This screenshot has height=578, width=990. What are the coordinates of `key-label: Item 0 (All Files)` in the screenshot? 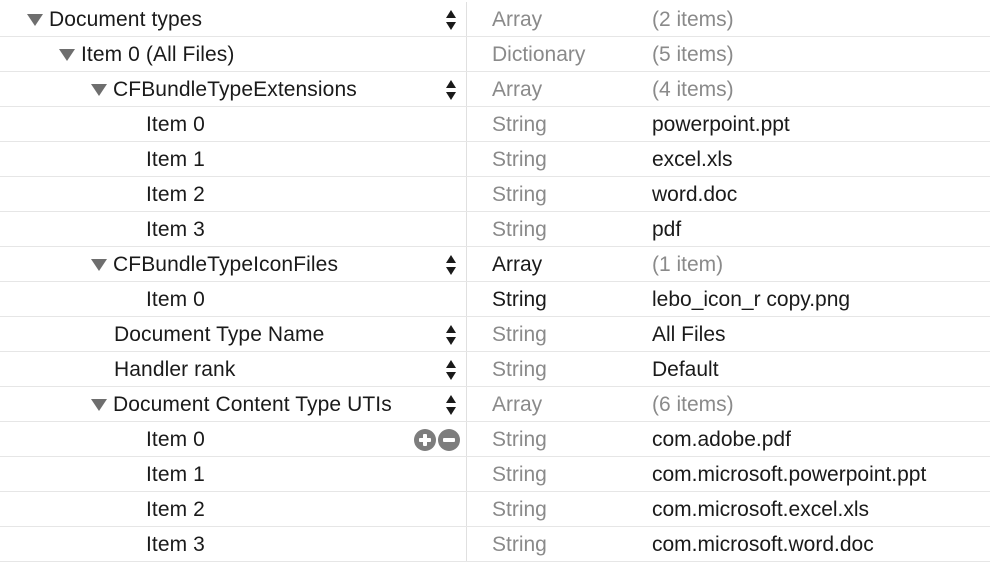 It's located at (158, 54).